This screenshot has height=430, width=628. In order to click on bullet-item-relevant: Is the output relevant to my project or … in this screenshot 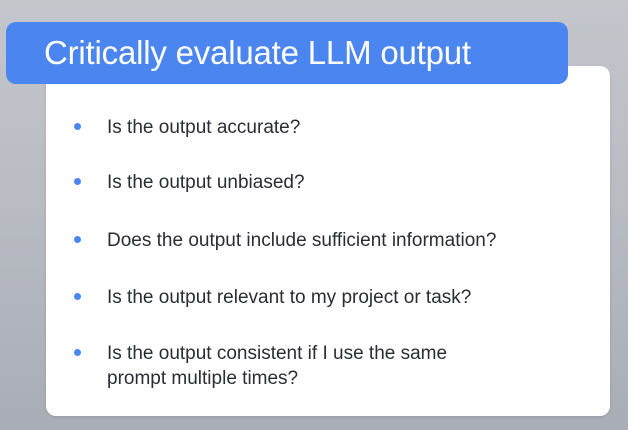, I will do `click(272, 297)`.